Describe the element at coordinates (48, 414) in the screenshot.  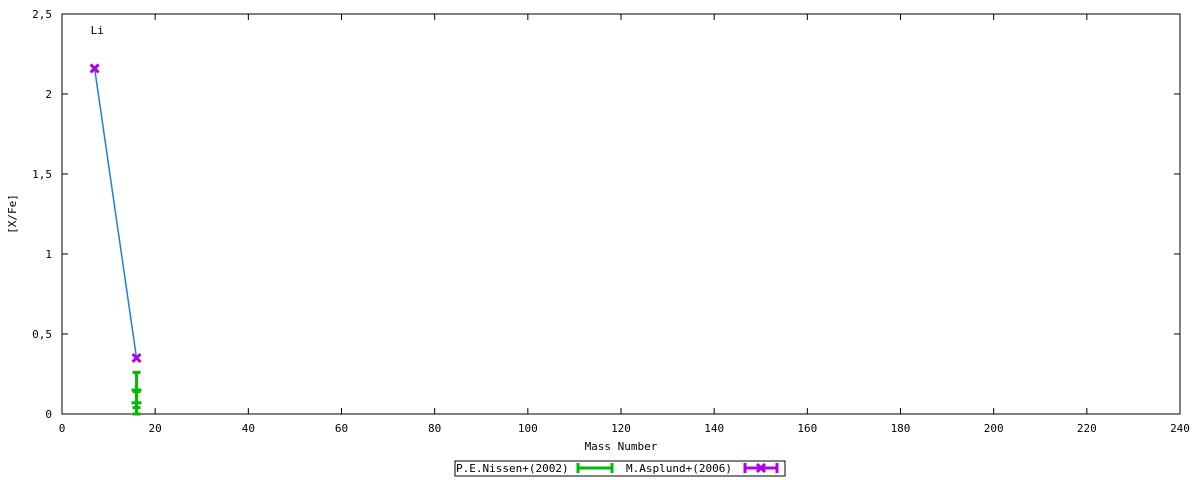
I see `y-tick-label: 0` at that location.